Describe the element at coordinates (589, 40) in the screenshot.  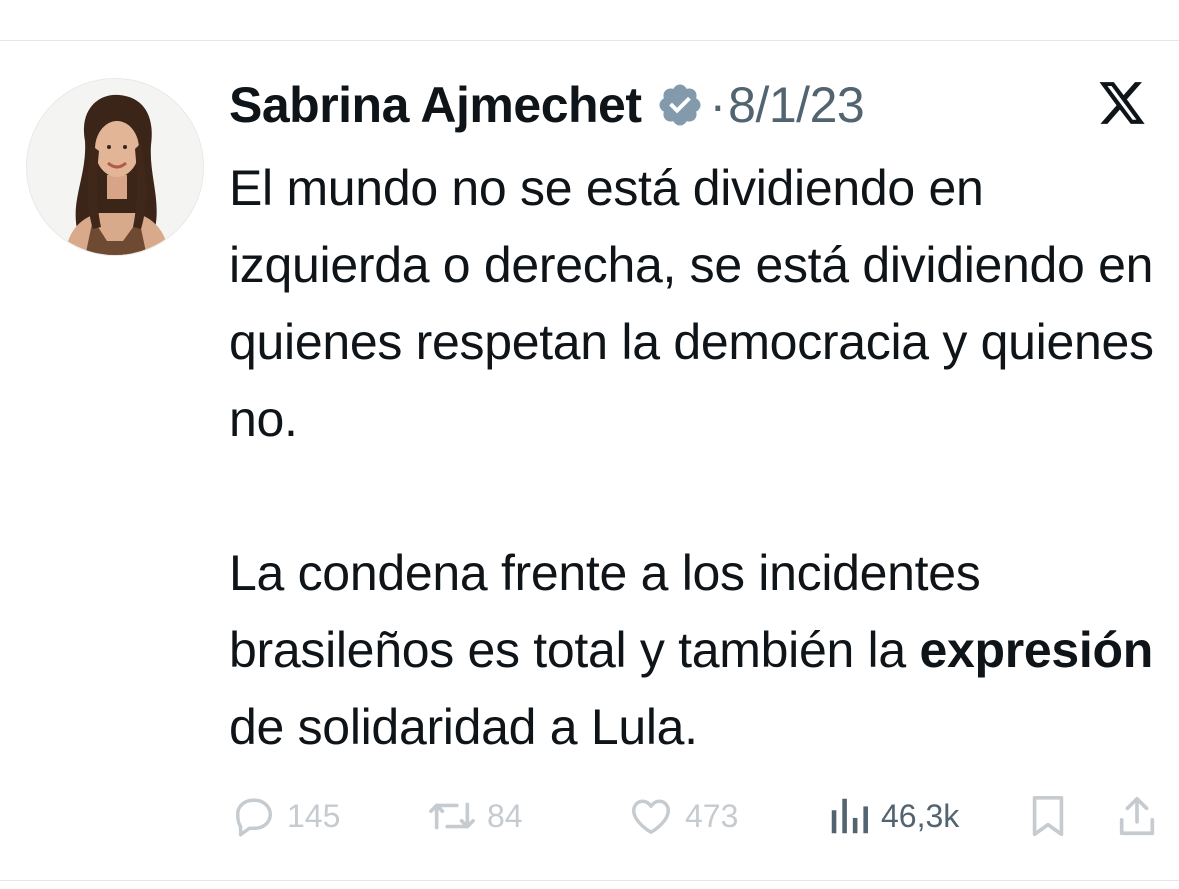
I see `top-divider` at that location.